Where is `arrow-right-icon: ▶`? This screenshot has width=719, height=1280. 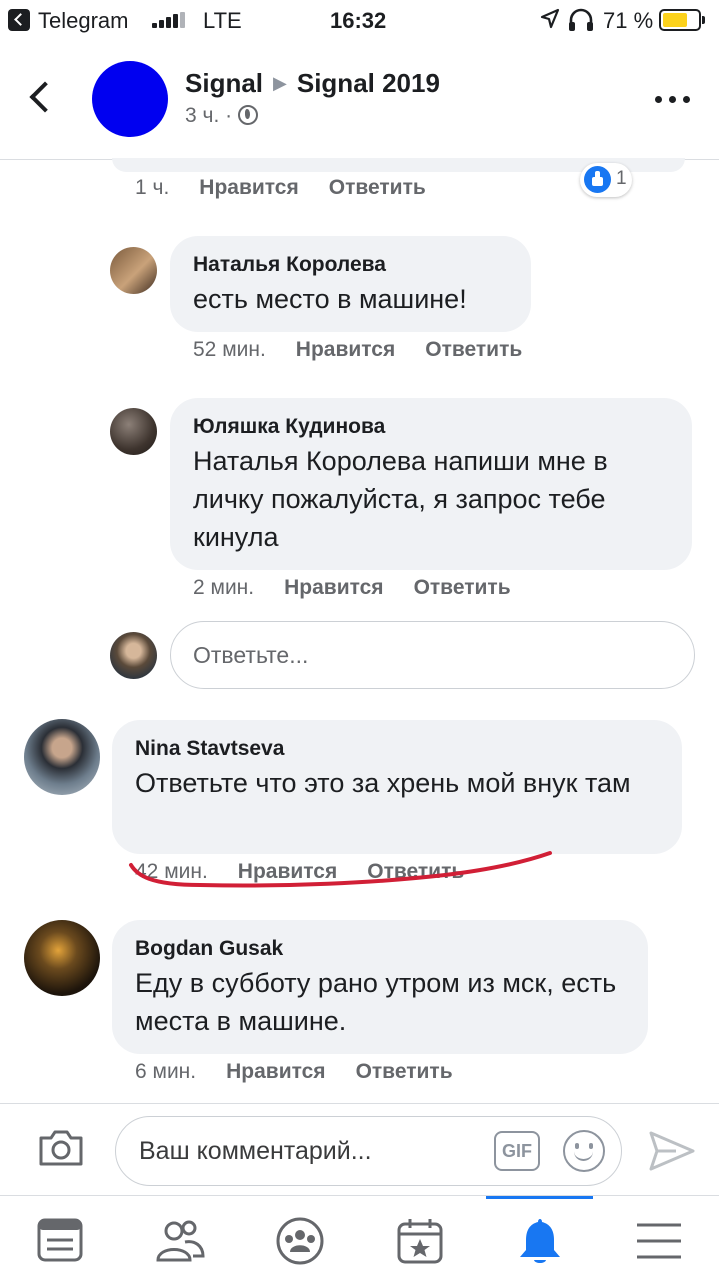
arrow-right-icon: ▶ is located at coordinates (280, 83).